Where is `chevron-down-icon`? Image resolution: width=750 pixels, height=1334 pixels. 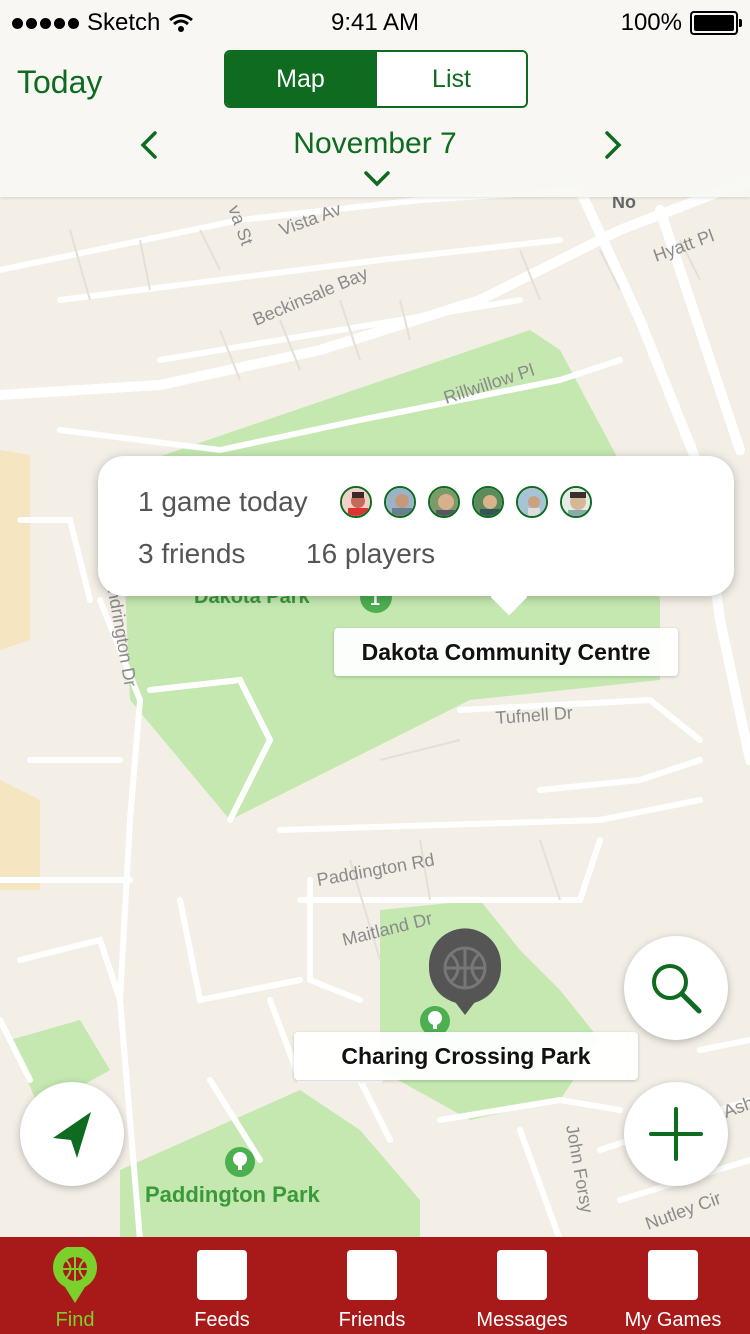
chevron-down-icon is located at coordinates (377, 179).